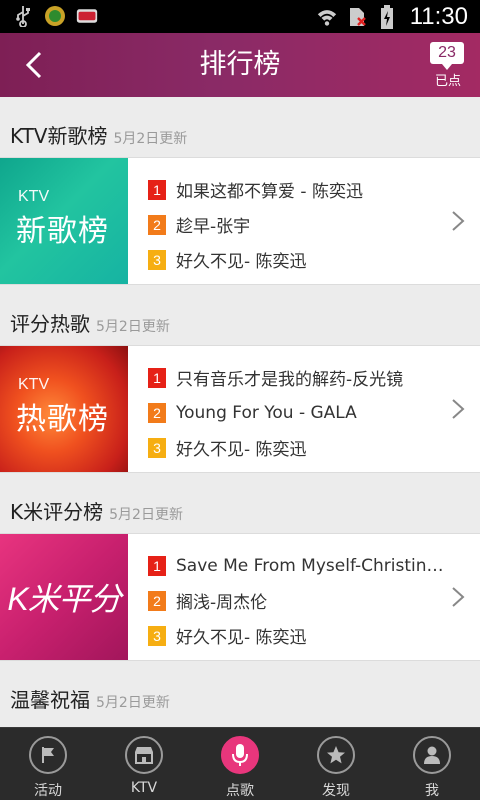 This screenshot has width=480, height=800. What do you see at coordinates (432, 755) in the screenshot?
I see `user-icon` at bounding box center [432, 755].